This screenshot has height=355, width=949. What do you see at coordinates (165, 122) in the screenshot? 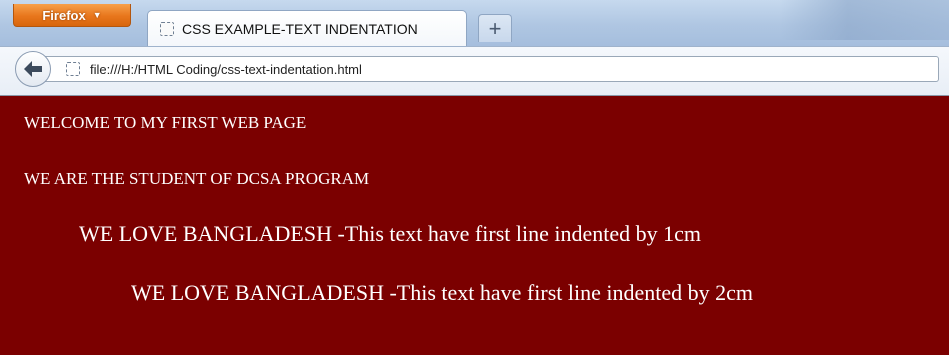
I see `welcome-text: WELCOME TO MY FIRST WEB PAGE` at bounding box center [165, 122].